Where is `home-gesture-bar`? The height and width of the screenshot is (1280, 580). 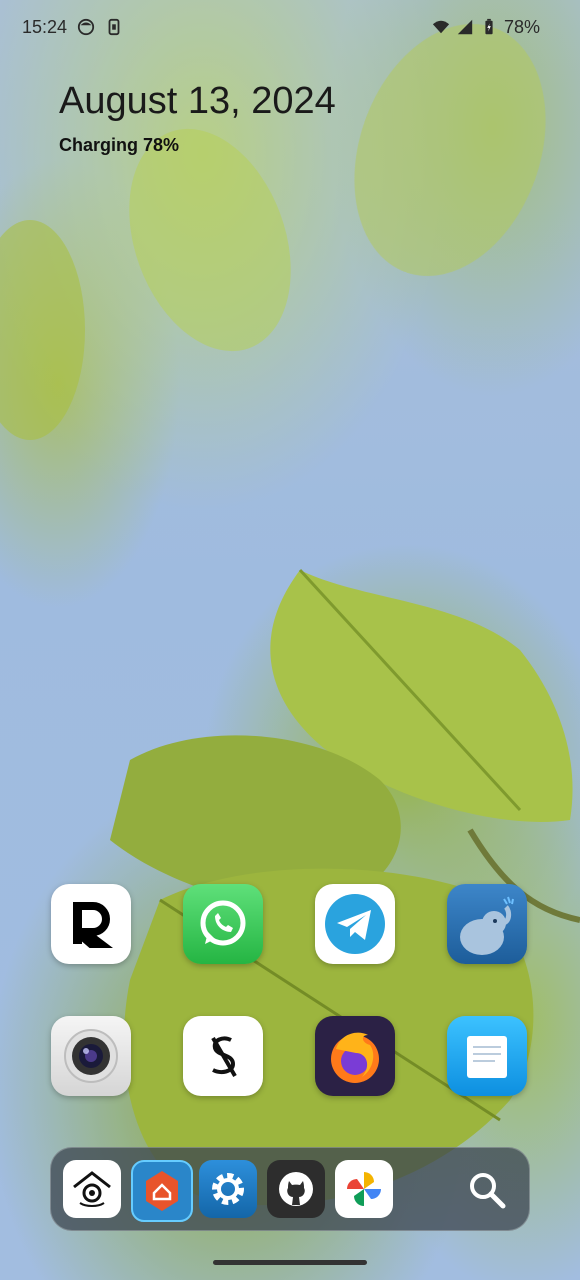
home-gesture-bar is located at coordinates (290, 1262).